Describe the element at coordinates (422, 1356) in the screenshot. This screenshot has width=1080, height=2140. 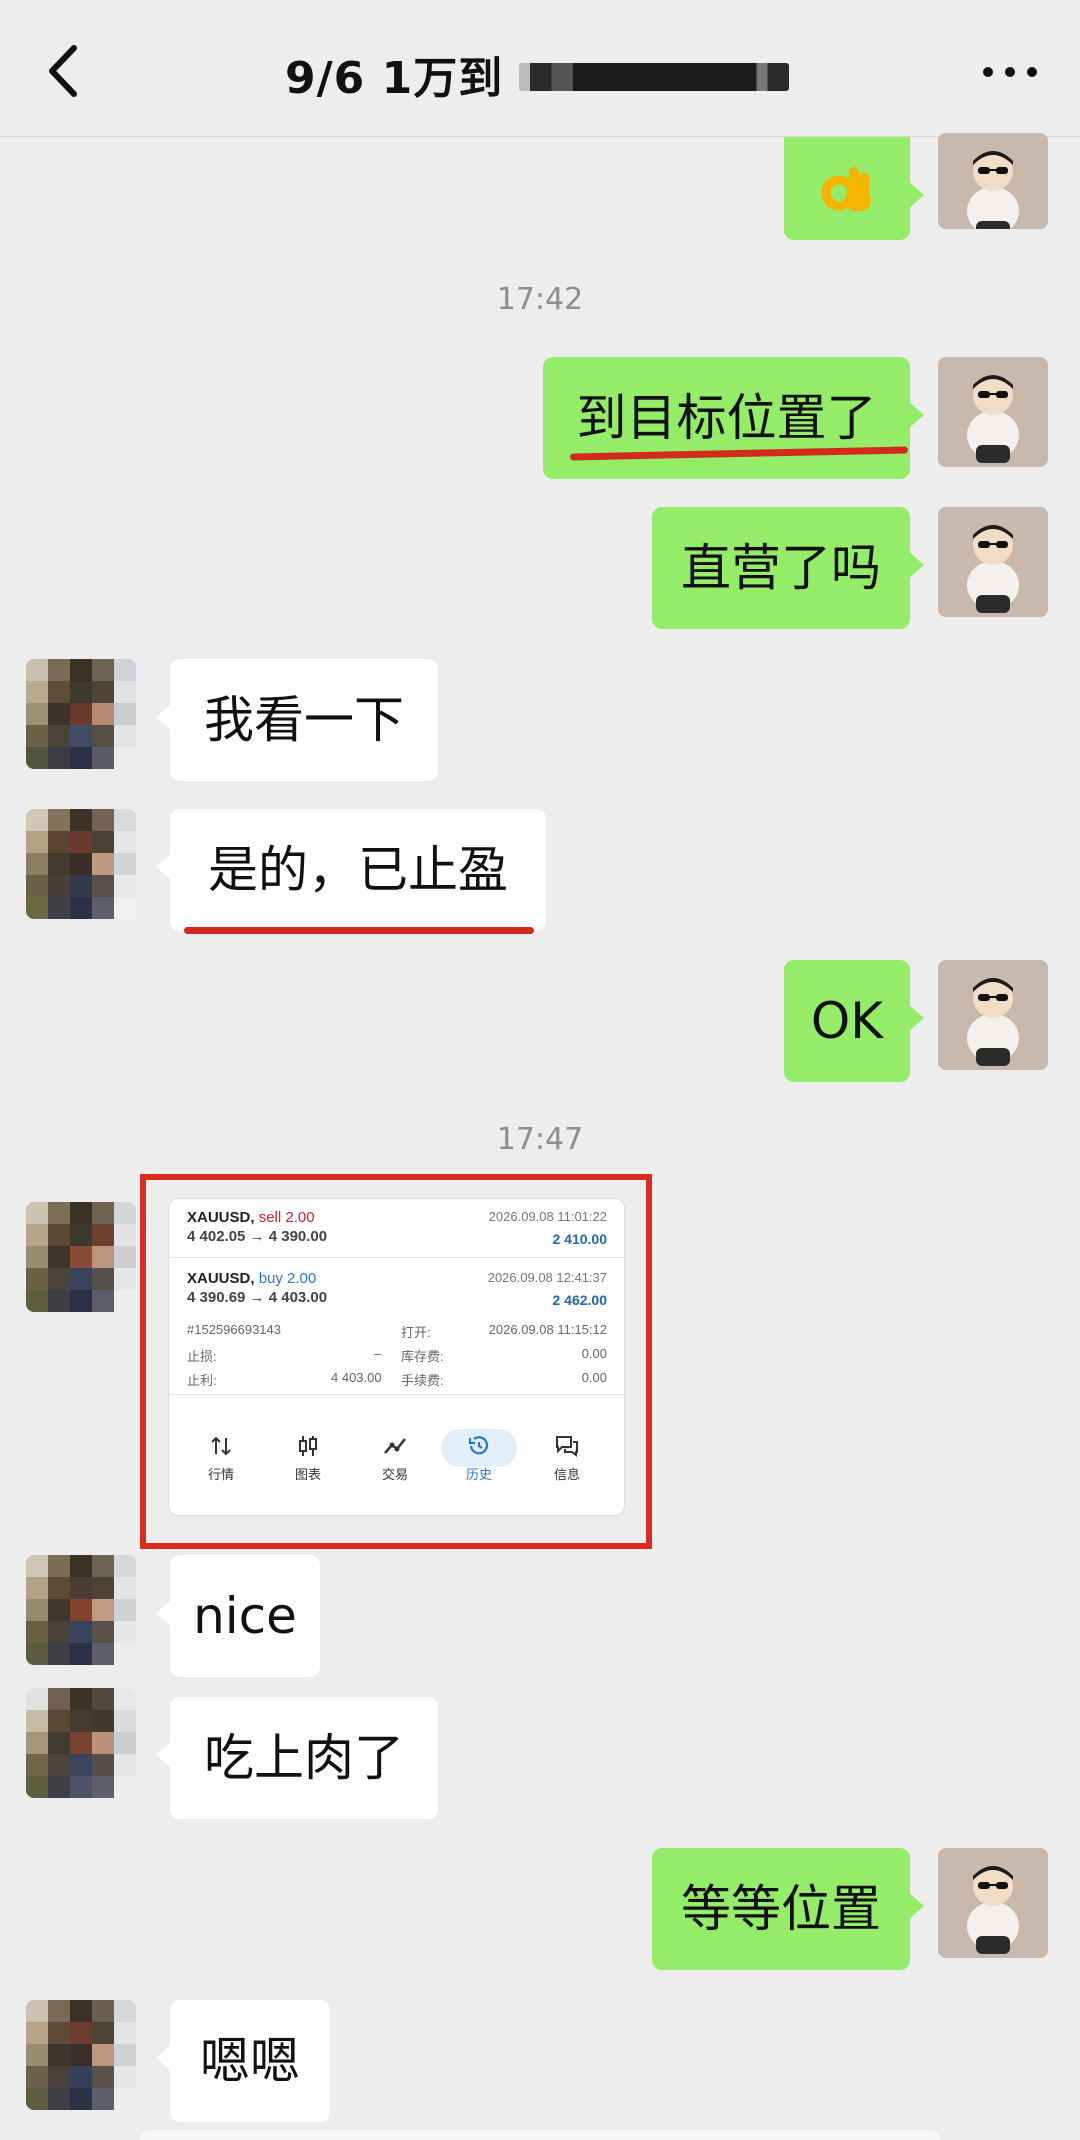
I see `swap-label: 库存费:` at that location.